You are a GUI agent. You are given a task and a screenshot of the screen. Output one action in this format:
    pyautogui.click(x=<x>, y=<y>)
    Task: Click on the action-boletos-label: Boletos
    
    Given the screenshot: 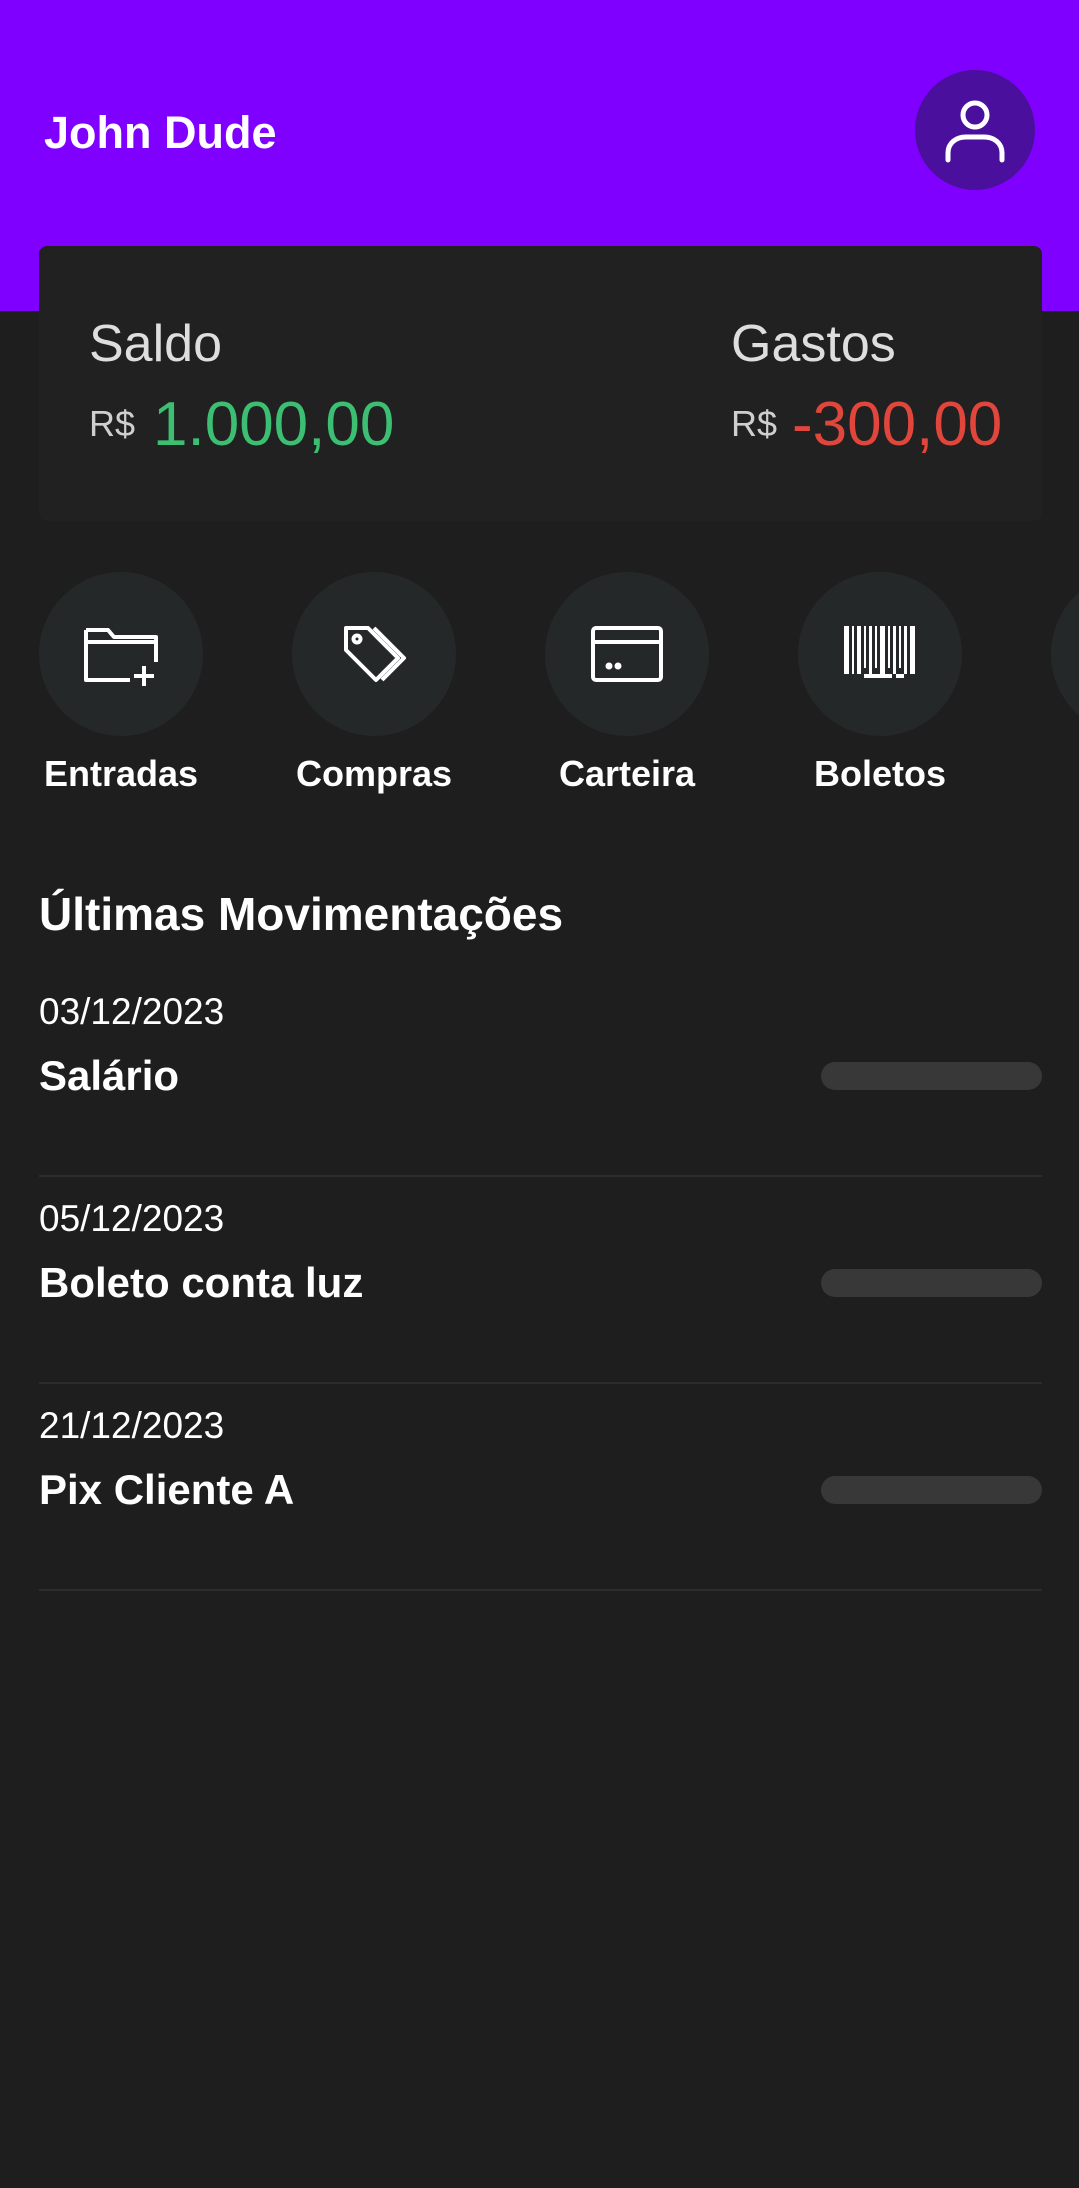 What is the action you would take?
    pyautogui.click(x=879, y=773)
    